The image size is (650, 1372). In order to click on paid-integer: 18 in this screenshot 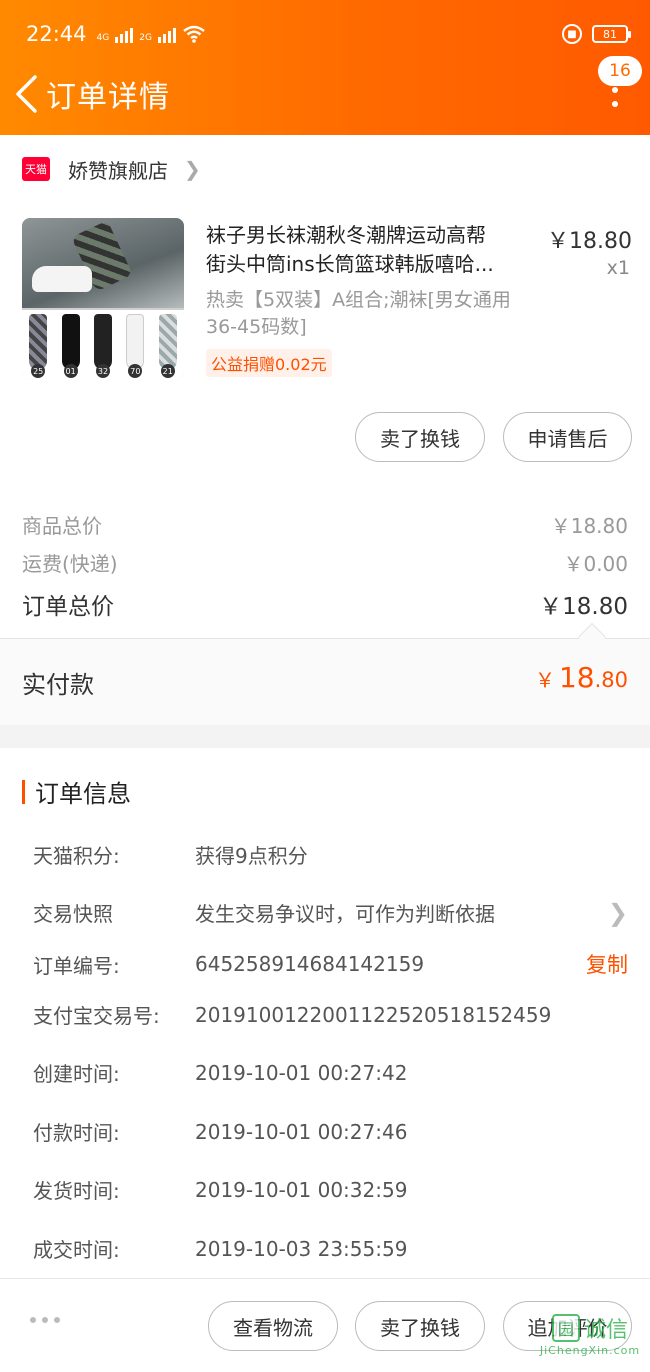, I will do `click(576, 677)`.